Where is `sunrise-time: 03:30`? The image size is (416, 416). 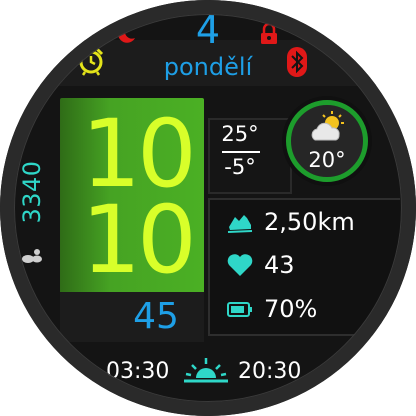 sunrise-time: 03:30 is located at coordinates (138, 371).